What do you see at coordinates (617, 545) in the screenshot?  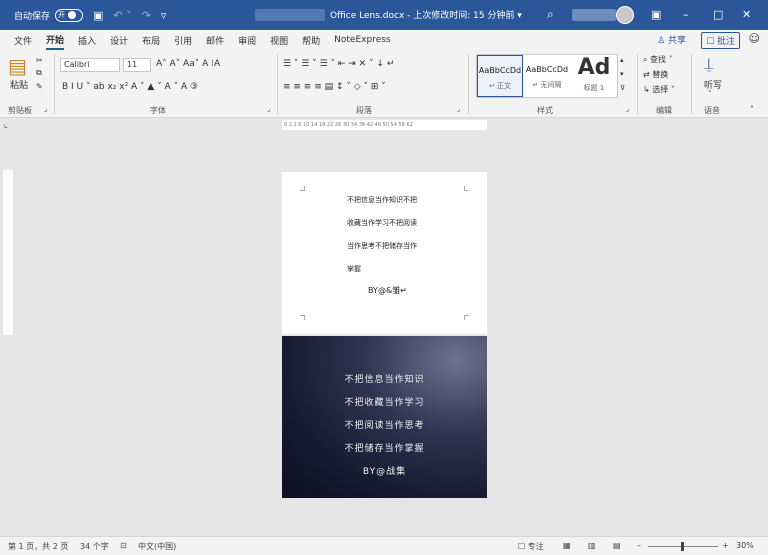 I see `web-layout-icon: ▤` at bounding box center [617, 545].